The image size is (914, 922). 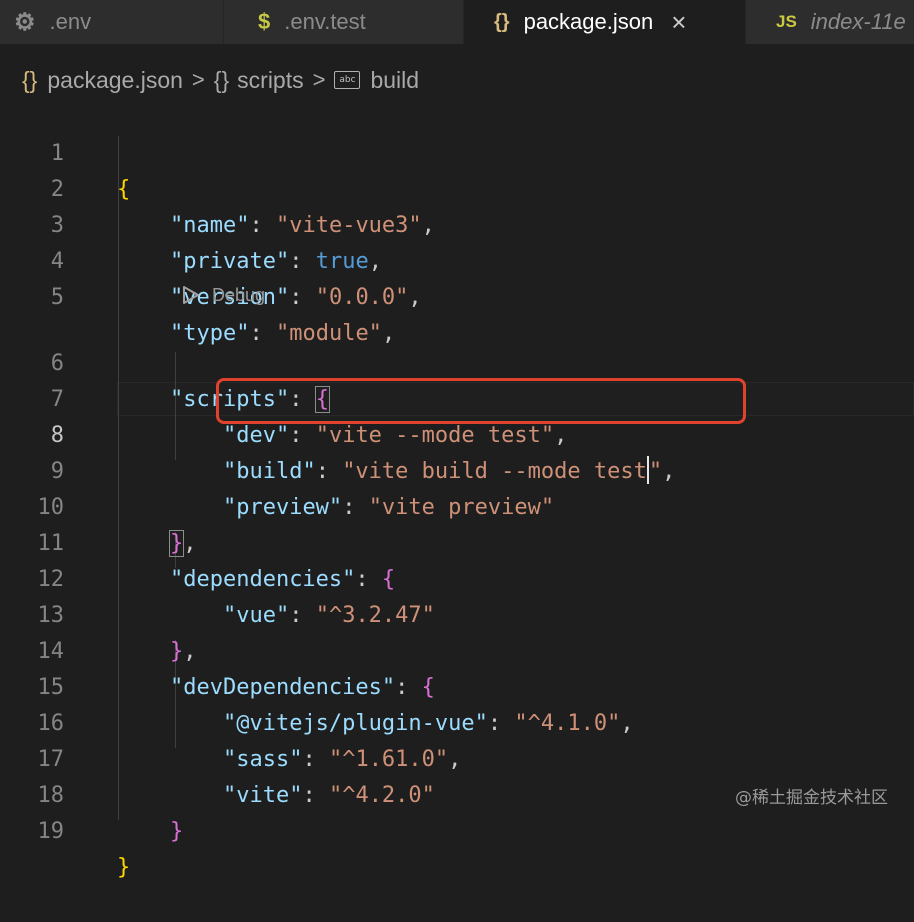 I want to click on annotation-highlight-box, so click(x=481, y=401).